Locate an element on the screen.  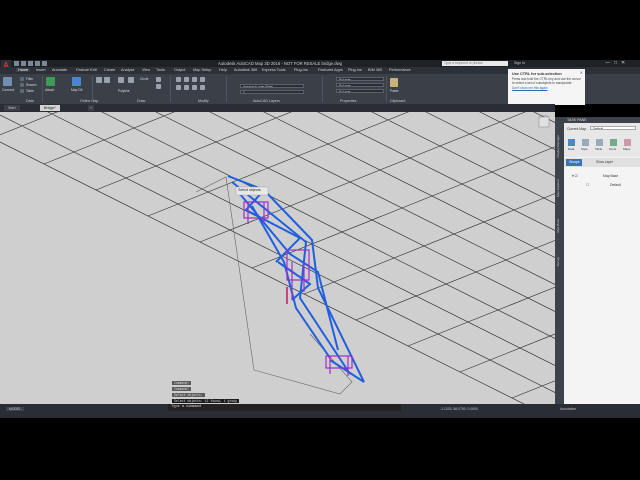
current-layer-dropdown: 0 is located at coordinates (272, 92).